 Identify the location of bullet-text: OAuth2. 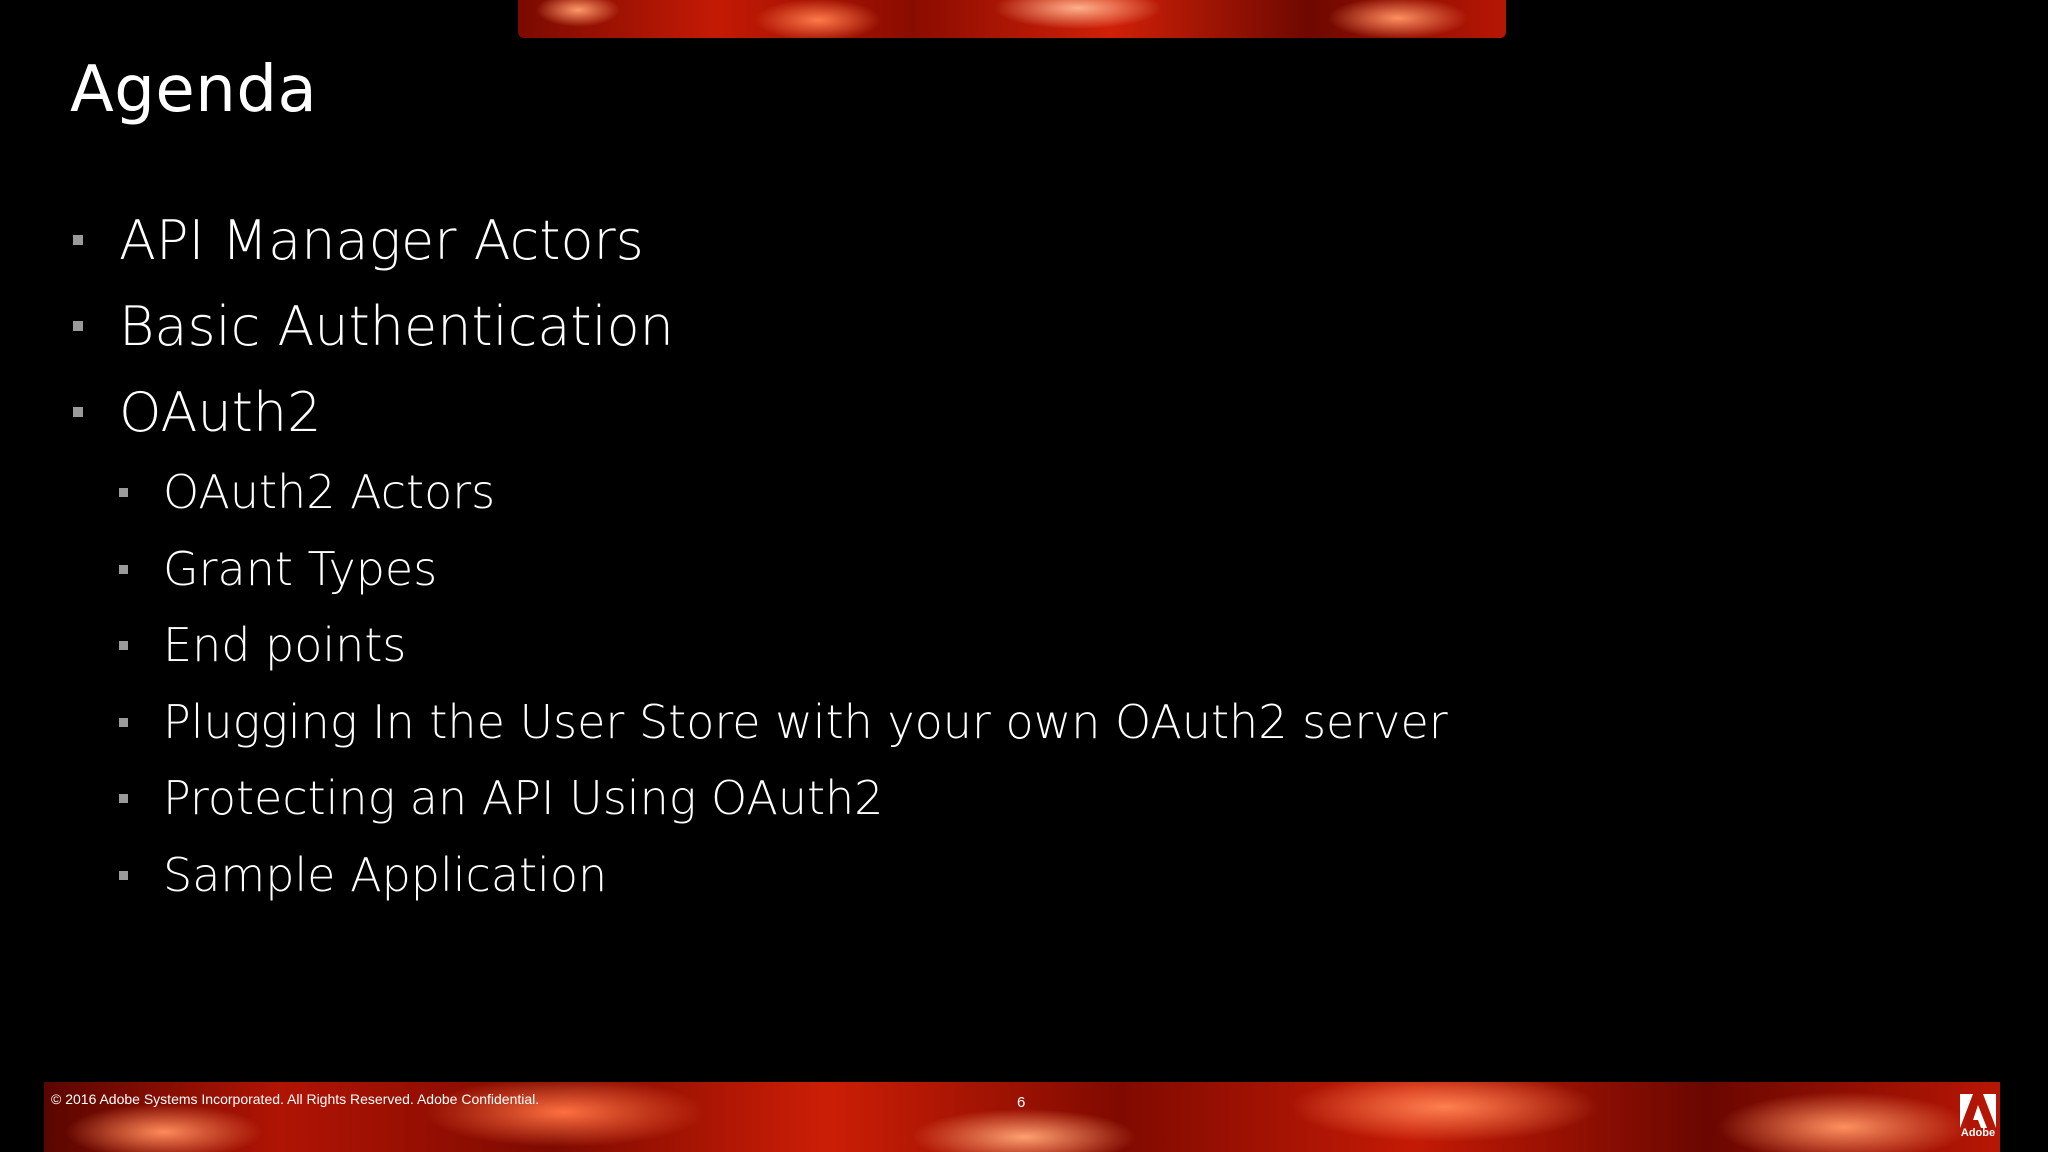
(220, 412).